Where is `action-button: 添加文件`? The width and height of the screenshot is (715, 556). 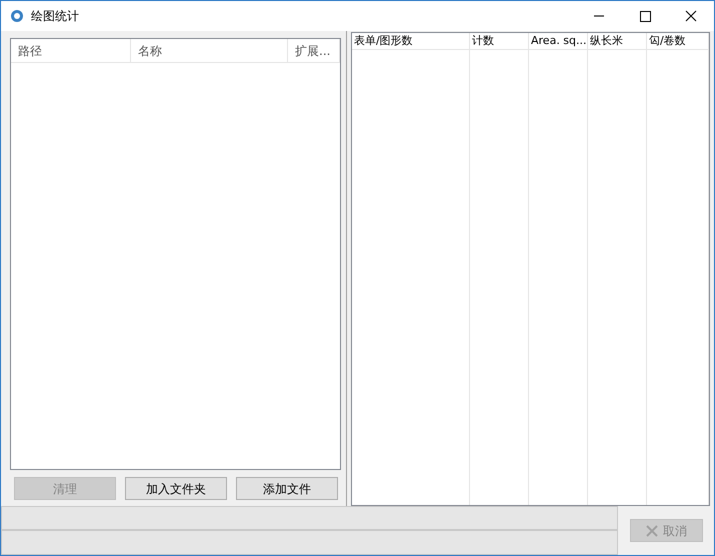
action-button: 添加文件 is located at coordinates (287, 488).